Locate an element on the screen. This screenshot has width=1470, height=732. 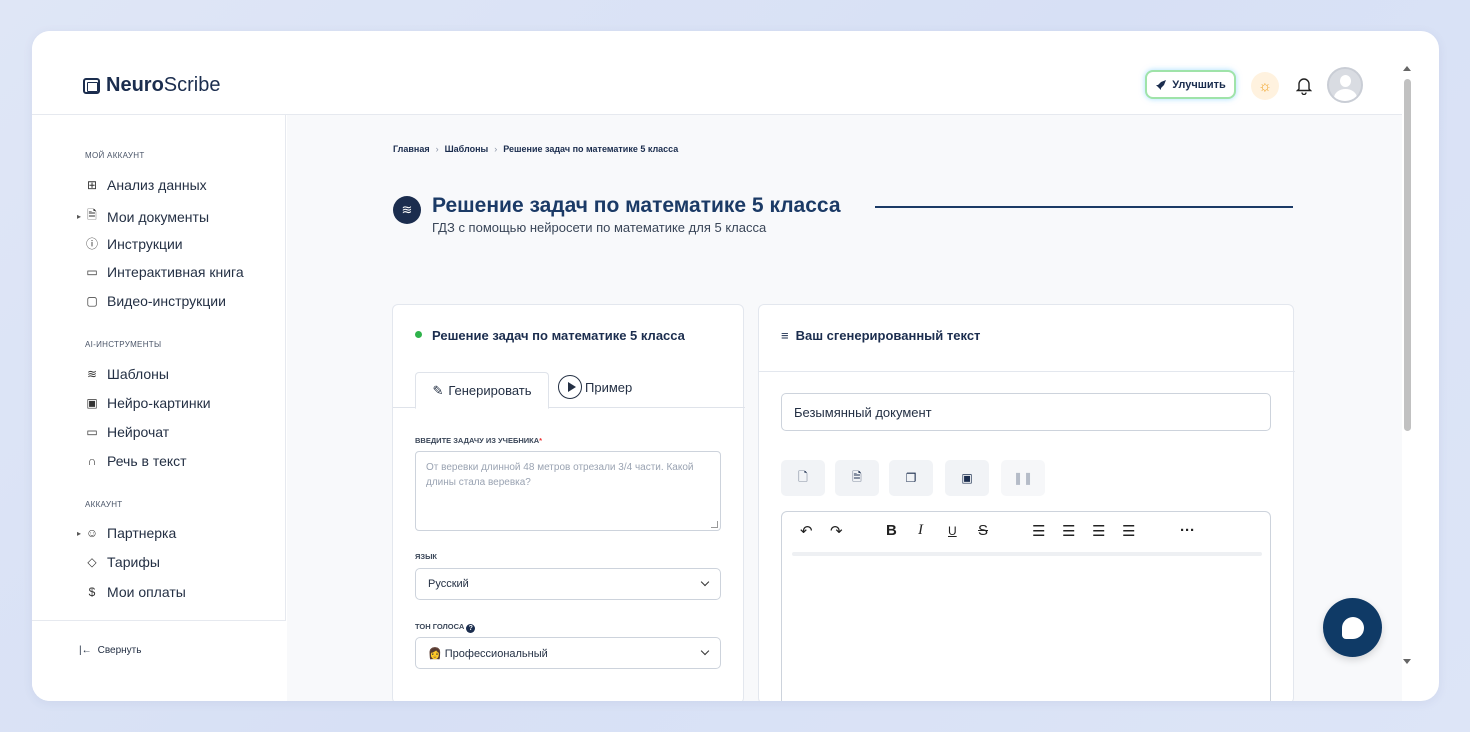
tab-generate: ✎ Генерировать is located at coordinates (482, 390).